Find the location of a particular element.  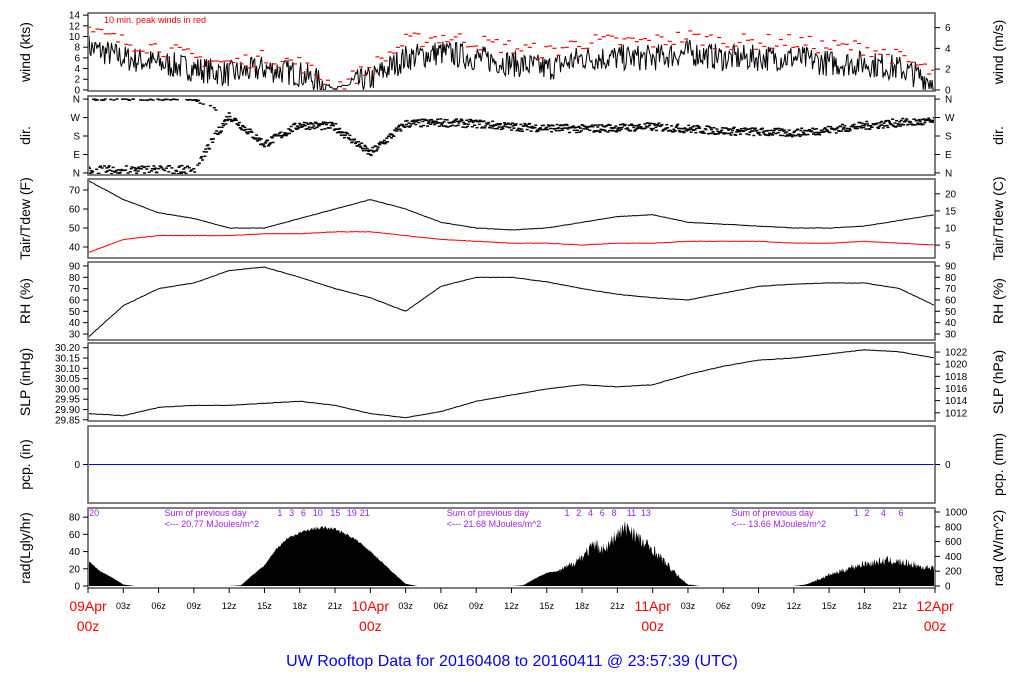

y-right-tick-label: 70 is located at coordinates (951, 289).